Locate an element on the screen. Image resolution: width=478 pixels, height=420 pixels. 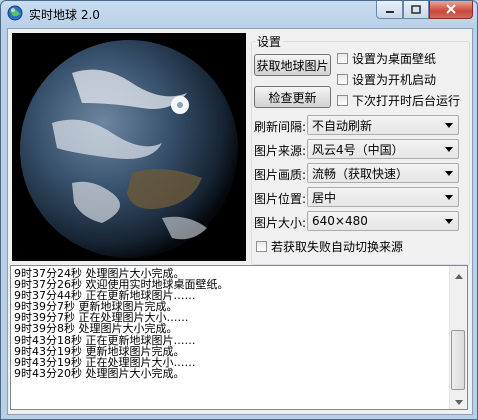
refresh-interval-select: 不自动刷新 is located at coordinates (383, 125).